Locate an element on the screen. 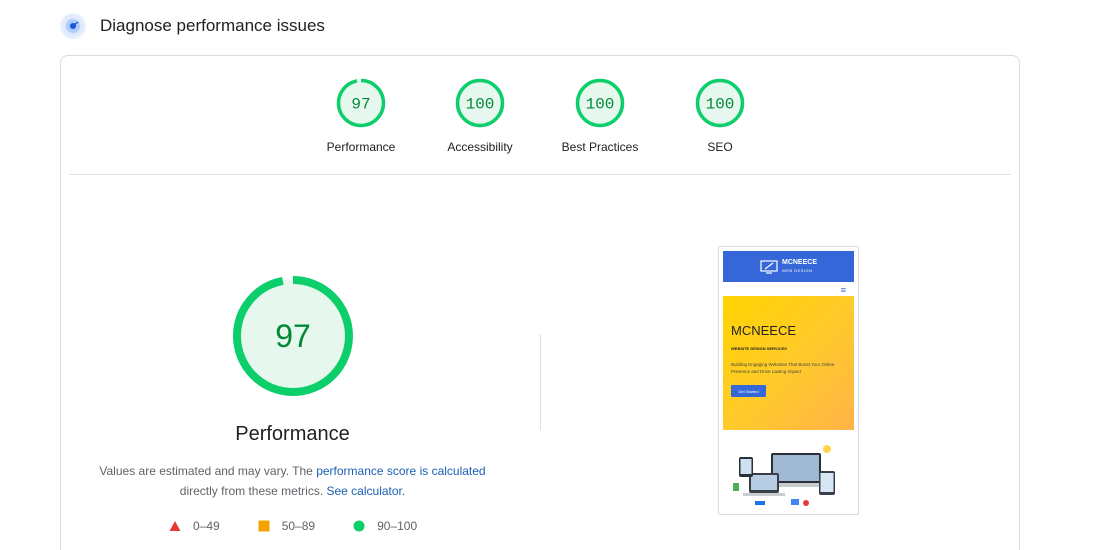 The height and width of the screenshot is (550, 1095). gauge-label: Best Practices is located at coordinates (600, 147).